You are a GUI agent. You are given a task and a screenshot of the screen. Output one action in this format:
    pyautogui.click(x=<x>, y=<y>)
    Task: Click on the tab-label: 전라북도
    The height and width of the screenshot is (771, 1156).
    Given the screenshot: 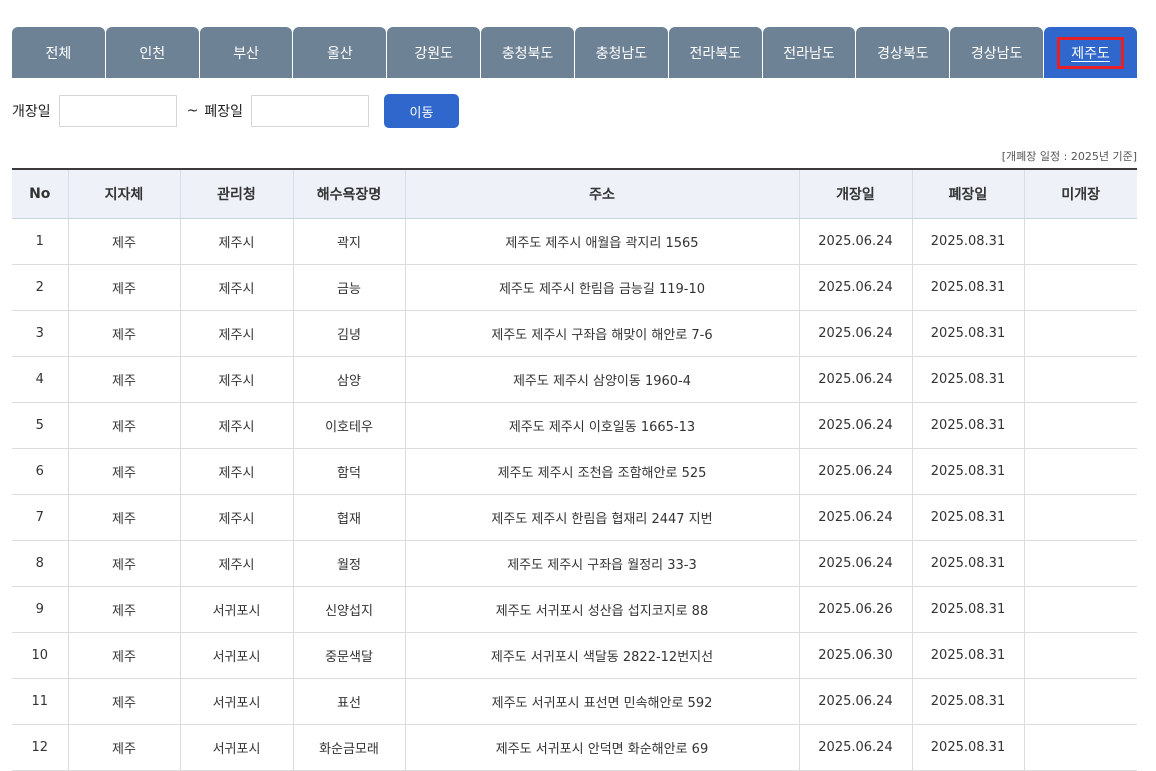 What is the action you would take?
    pyautogui.click(x=715, y=53)
    